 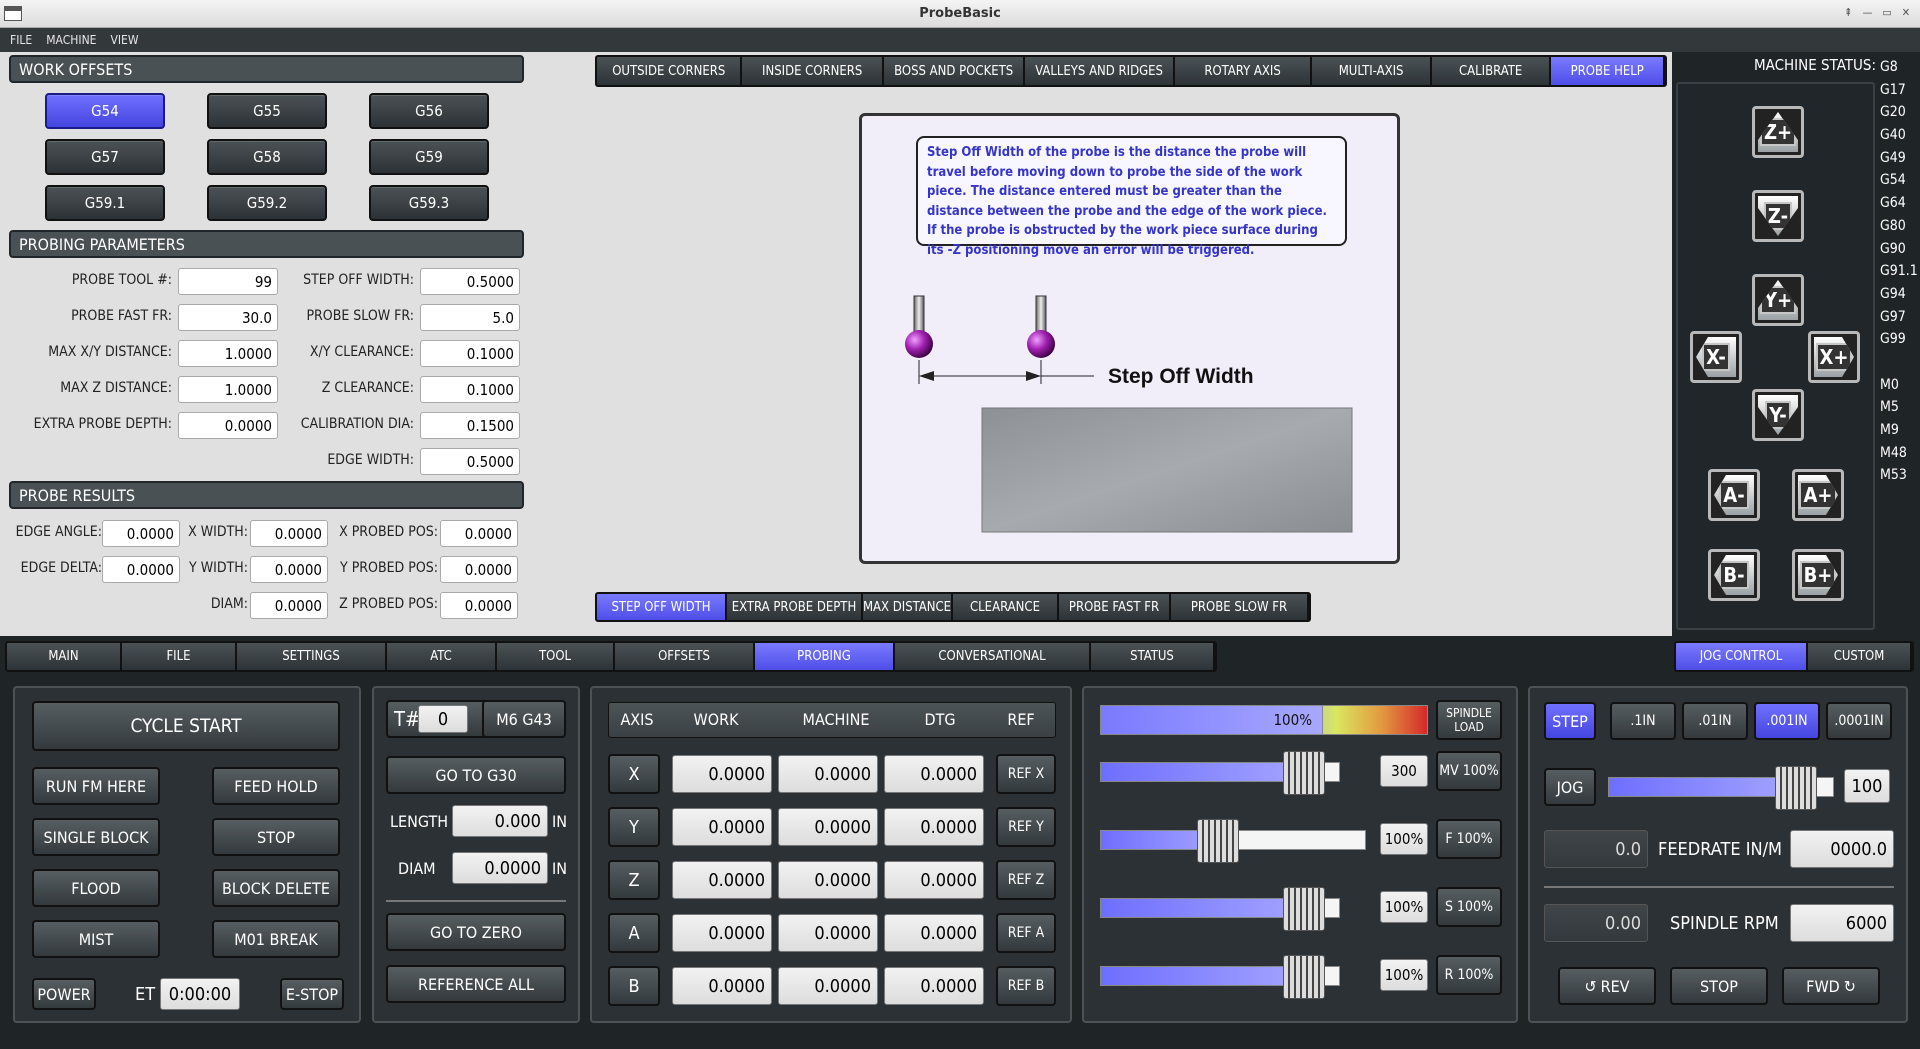 I want to click on ref-z-button: REF Z, so click(x=1026, y=880).